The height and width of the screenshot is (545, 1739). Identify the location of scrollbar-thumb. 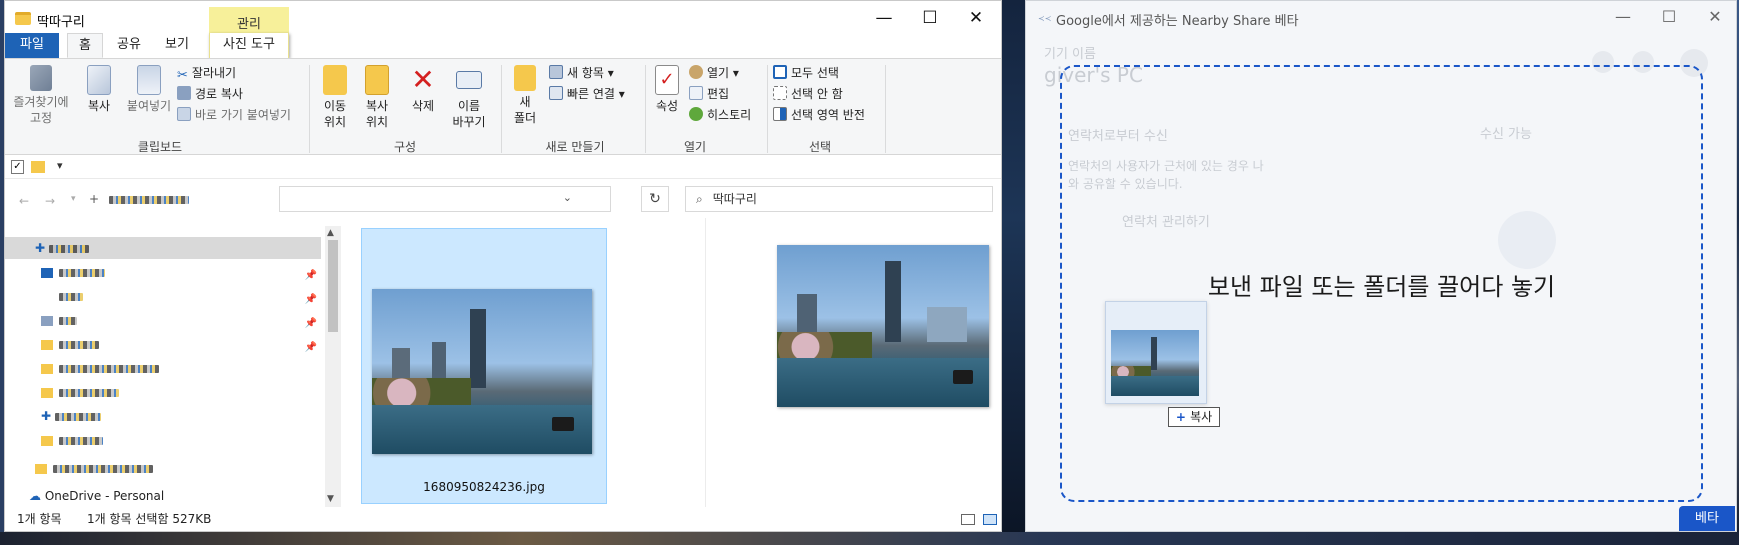
(333, 286).